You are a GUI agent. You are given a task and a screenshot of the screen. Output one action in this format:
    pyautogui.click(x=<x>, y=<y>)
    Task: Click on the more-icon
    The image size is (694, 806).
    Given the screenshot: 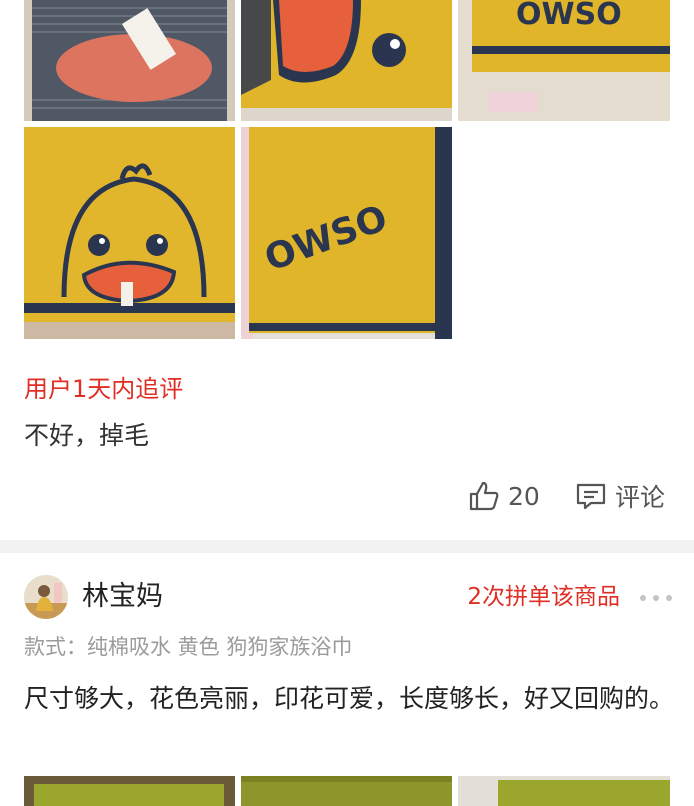 What is the action you would take?
    pyautogui.click(x=656, y=598)
    